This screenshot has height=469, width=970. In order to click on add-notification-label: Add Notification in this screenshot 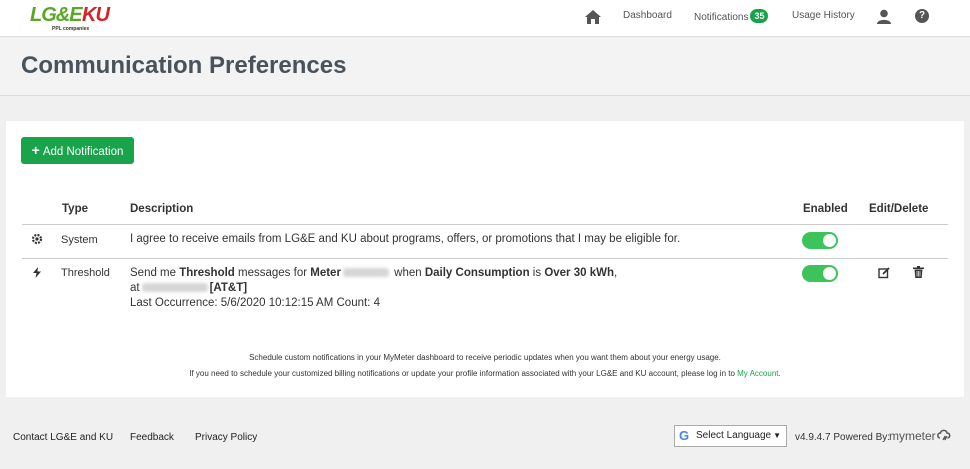, I will do `click(83, 152)`.